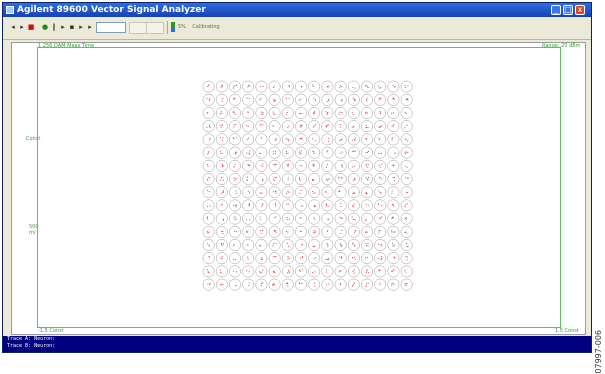 This screenshot has width=605, height=374. What do you see at coordinates (13, 27) in the screenshot?
I see `rewind-icon: ◂` at bounding box center [13, 27].